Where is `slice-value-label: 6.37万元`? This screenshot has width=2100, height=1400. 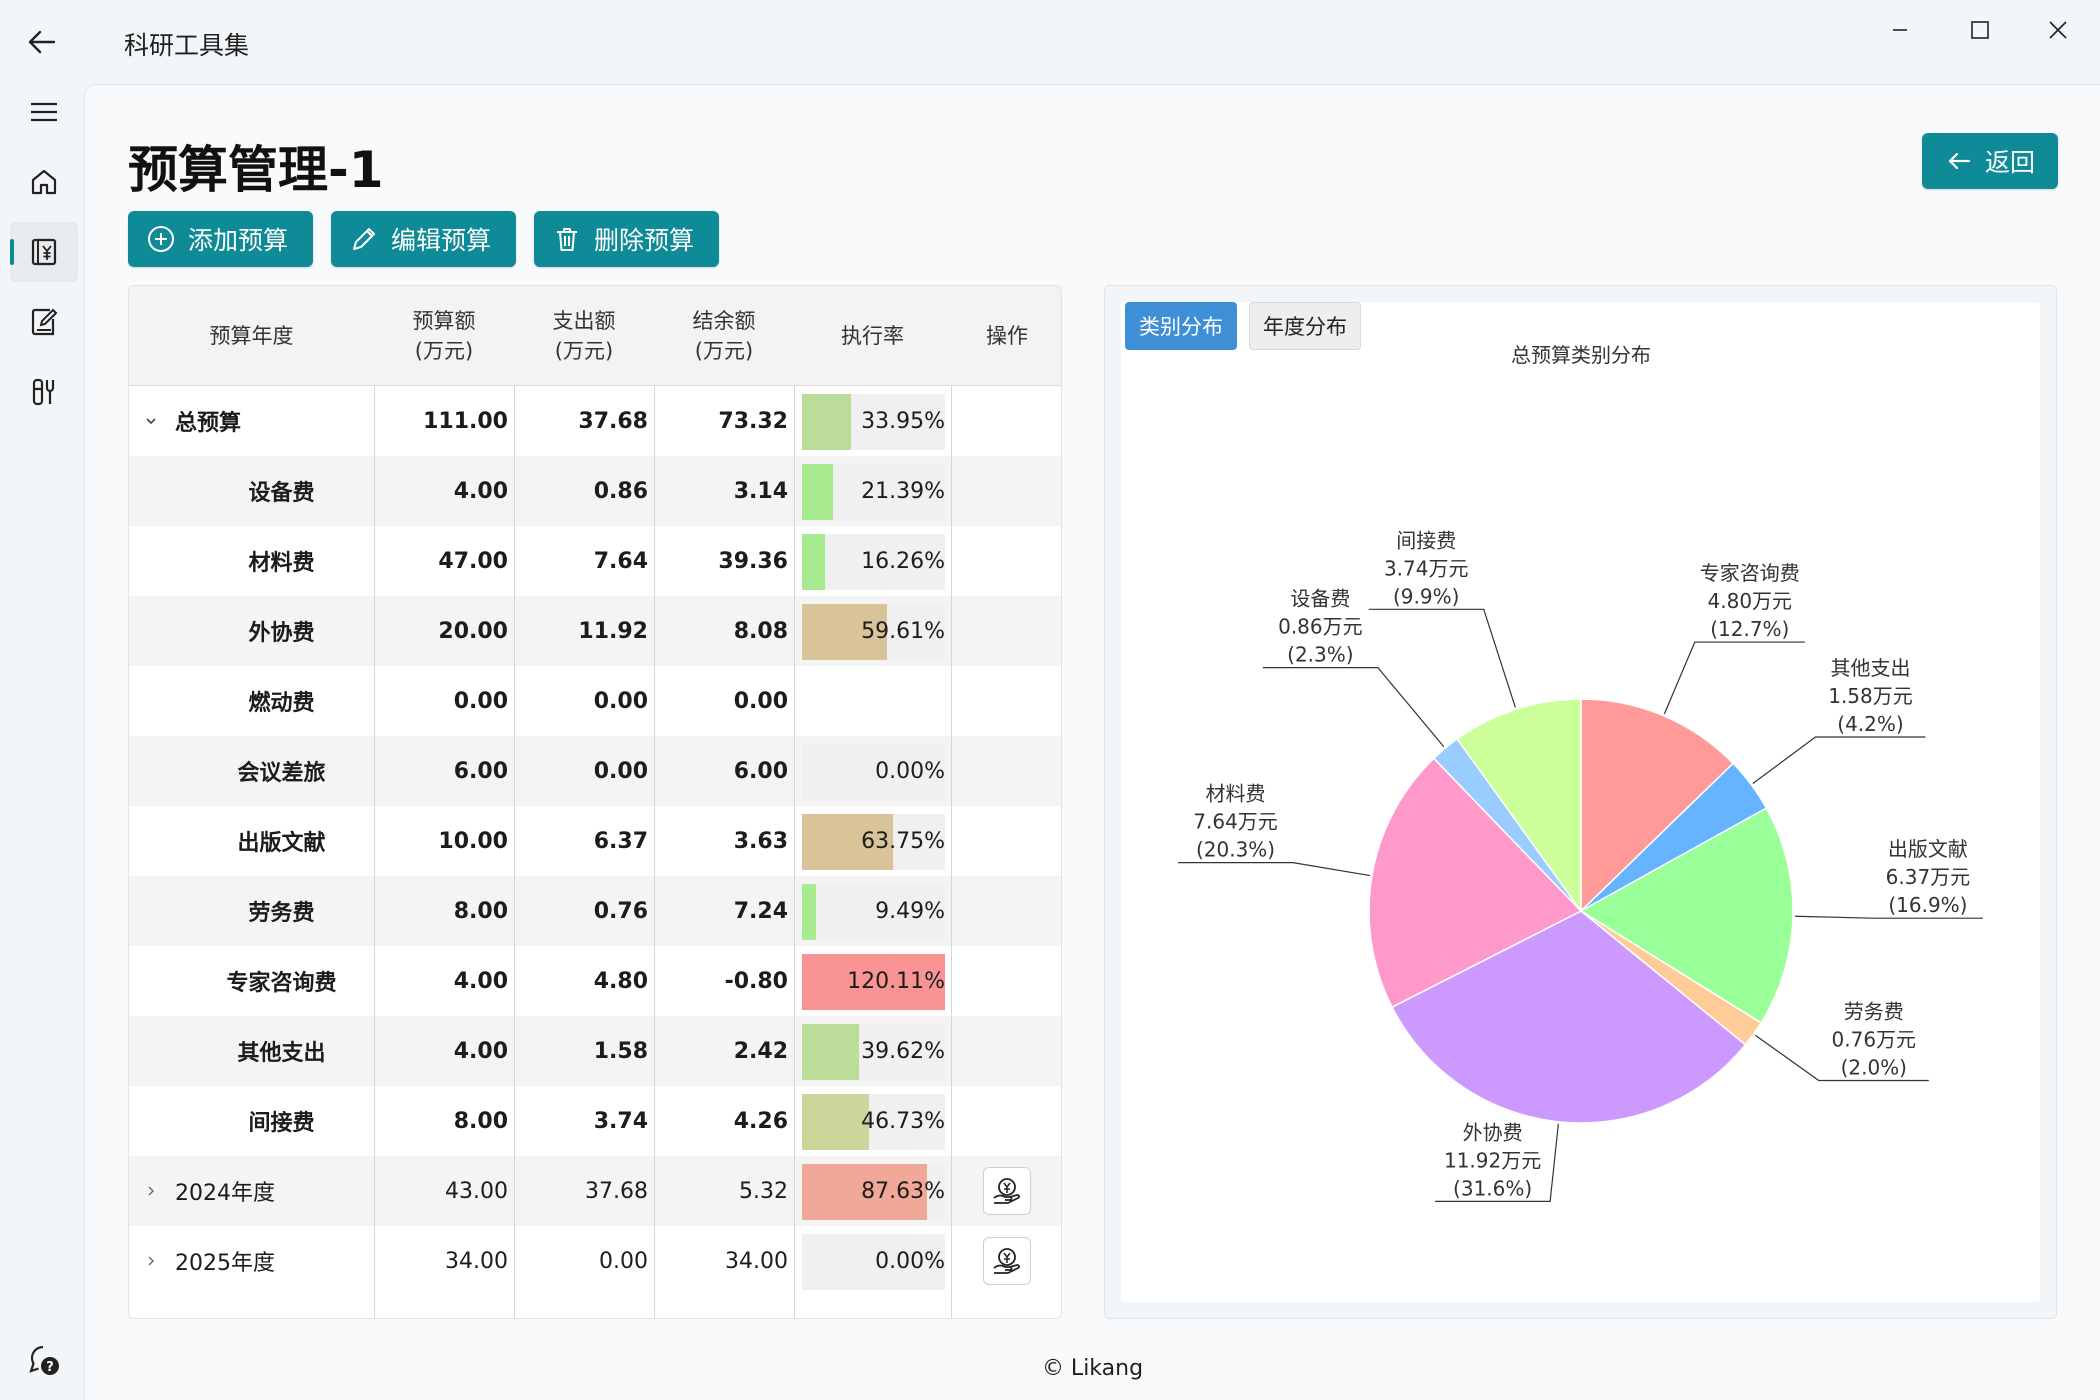
slice-value-label: 6.37万元 is located at coordinates (1928, 877).